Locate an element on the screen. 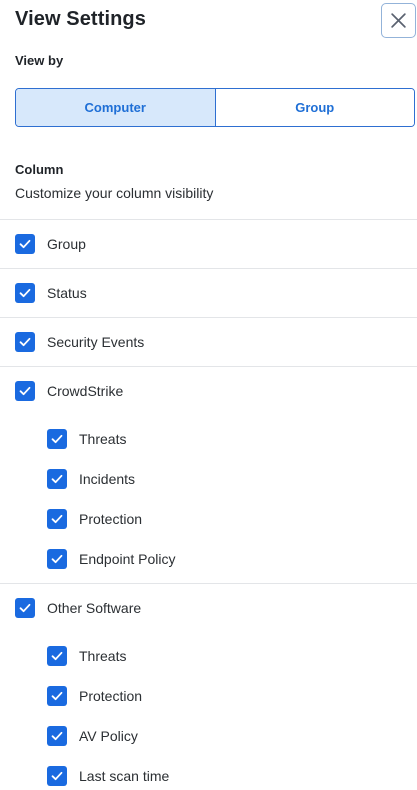  view-by-computer-button: Computer is located at coordinates (115, 107).